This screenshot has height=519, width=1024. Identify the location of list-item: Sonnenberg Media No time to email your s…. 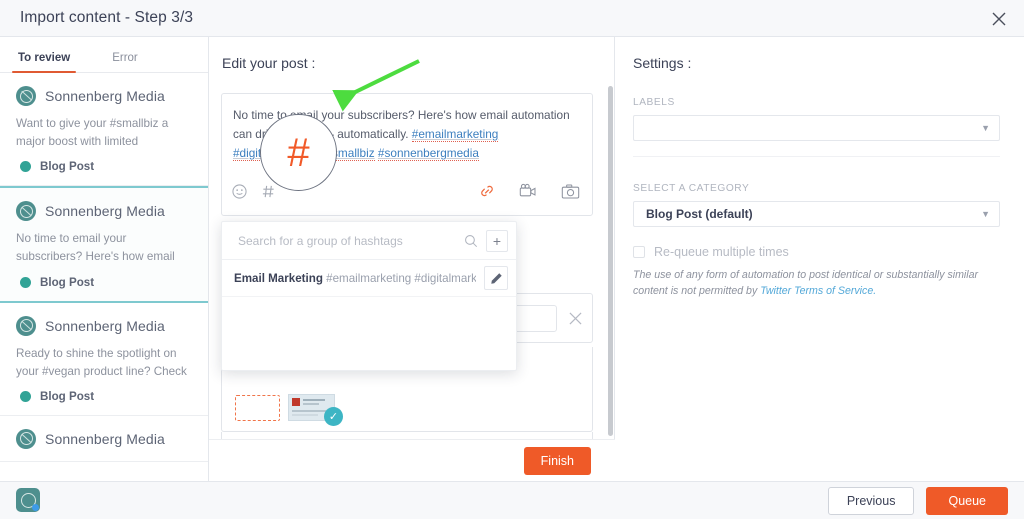
(104, 244).